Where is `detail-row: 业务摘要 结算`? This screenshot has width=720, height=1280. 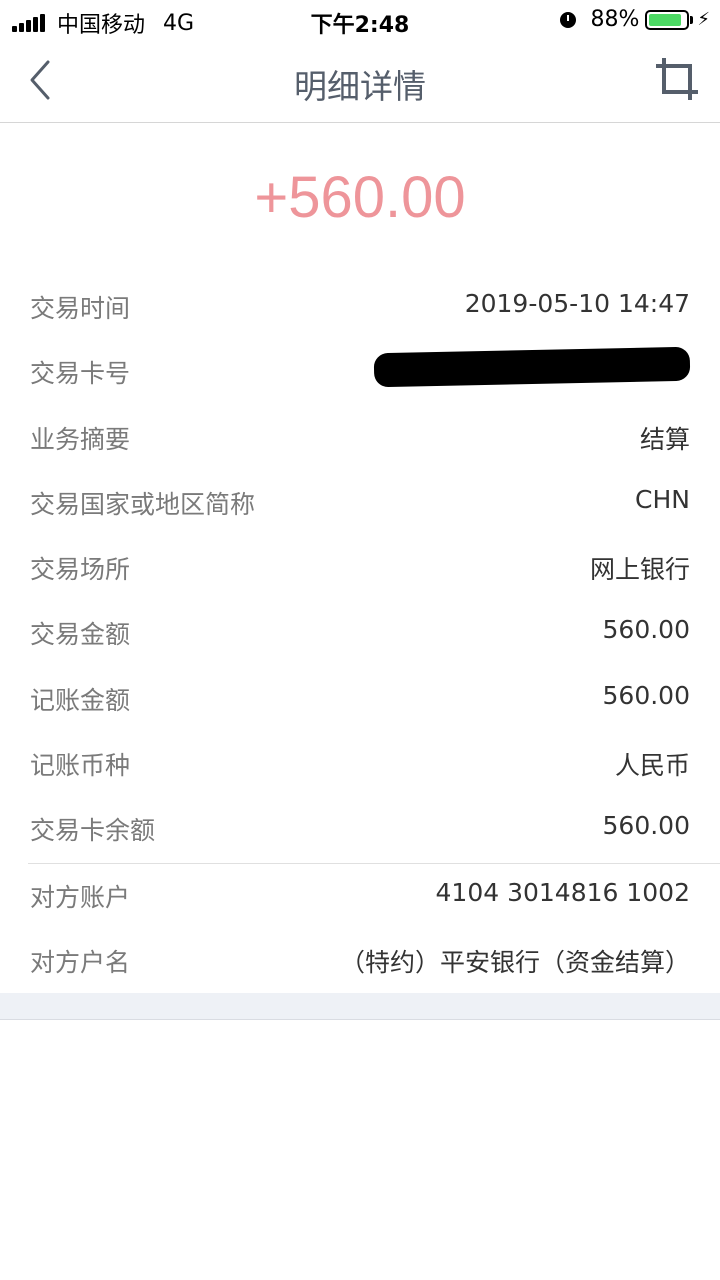
detail-row: 业务摘要 结算 is located at coordinates (360, 438).